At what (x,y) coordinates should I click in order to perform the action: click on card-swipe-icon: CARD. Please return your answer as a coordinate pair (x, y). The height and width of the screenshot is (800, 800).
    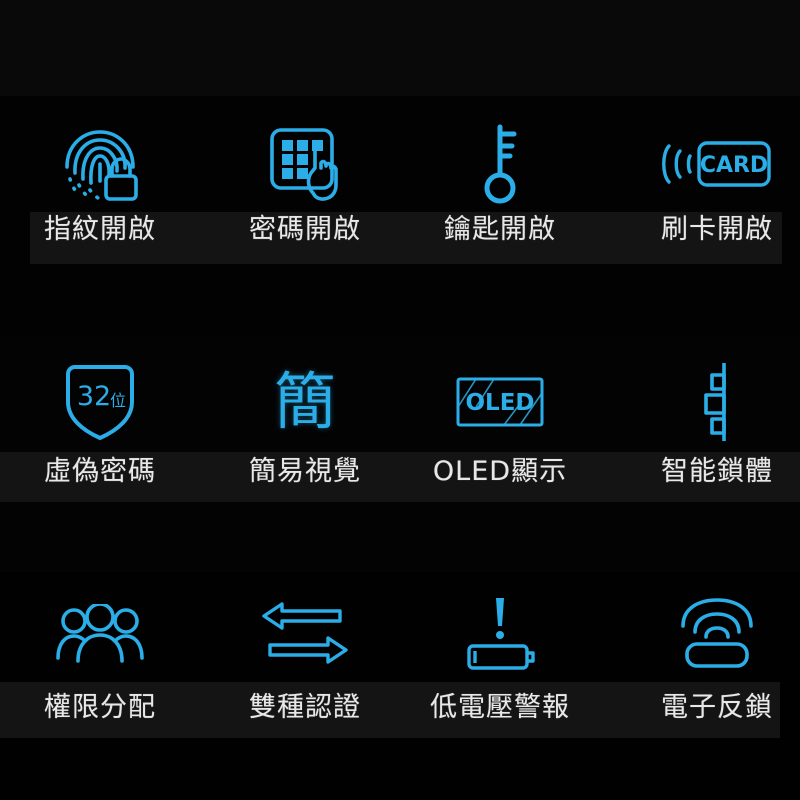
    Looking at the image, I should click on (717, 164).